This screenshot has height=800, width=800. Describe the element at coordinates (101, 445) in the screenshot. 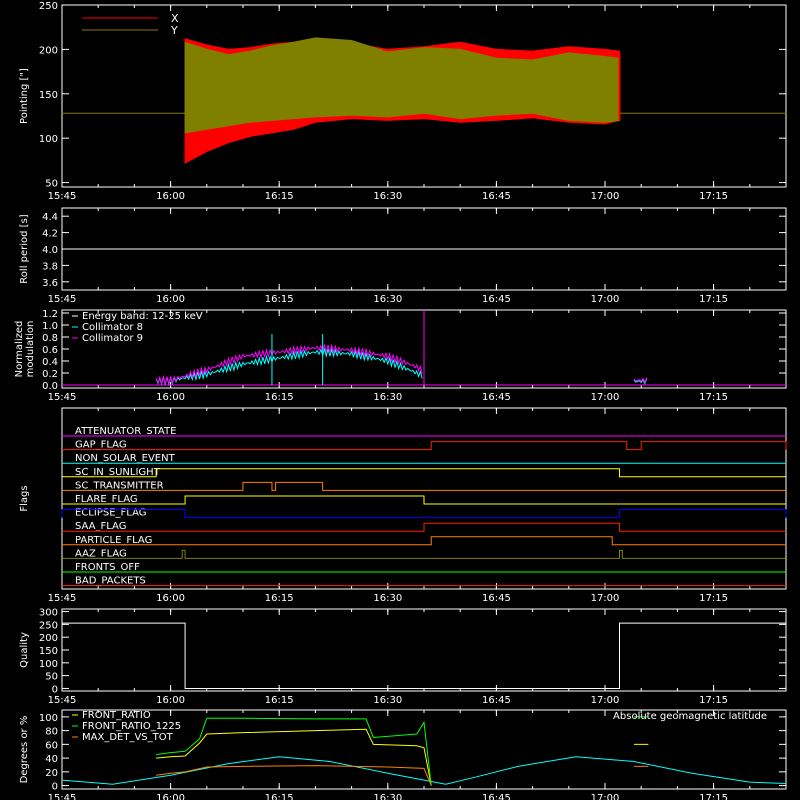

I see `flag-label-gap-flag: GAP_FLAG` at that location.